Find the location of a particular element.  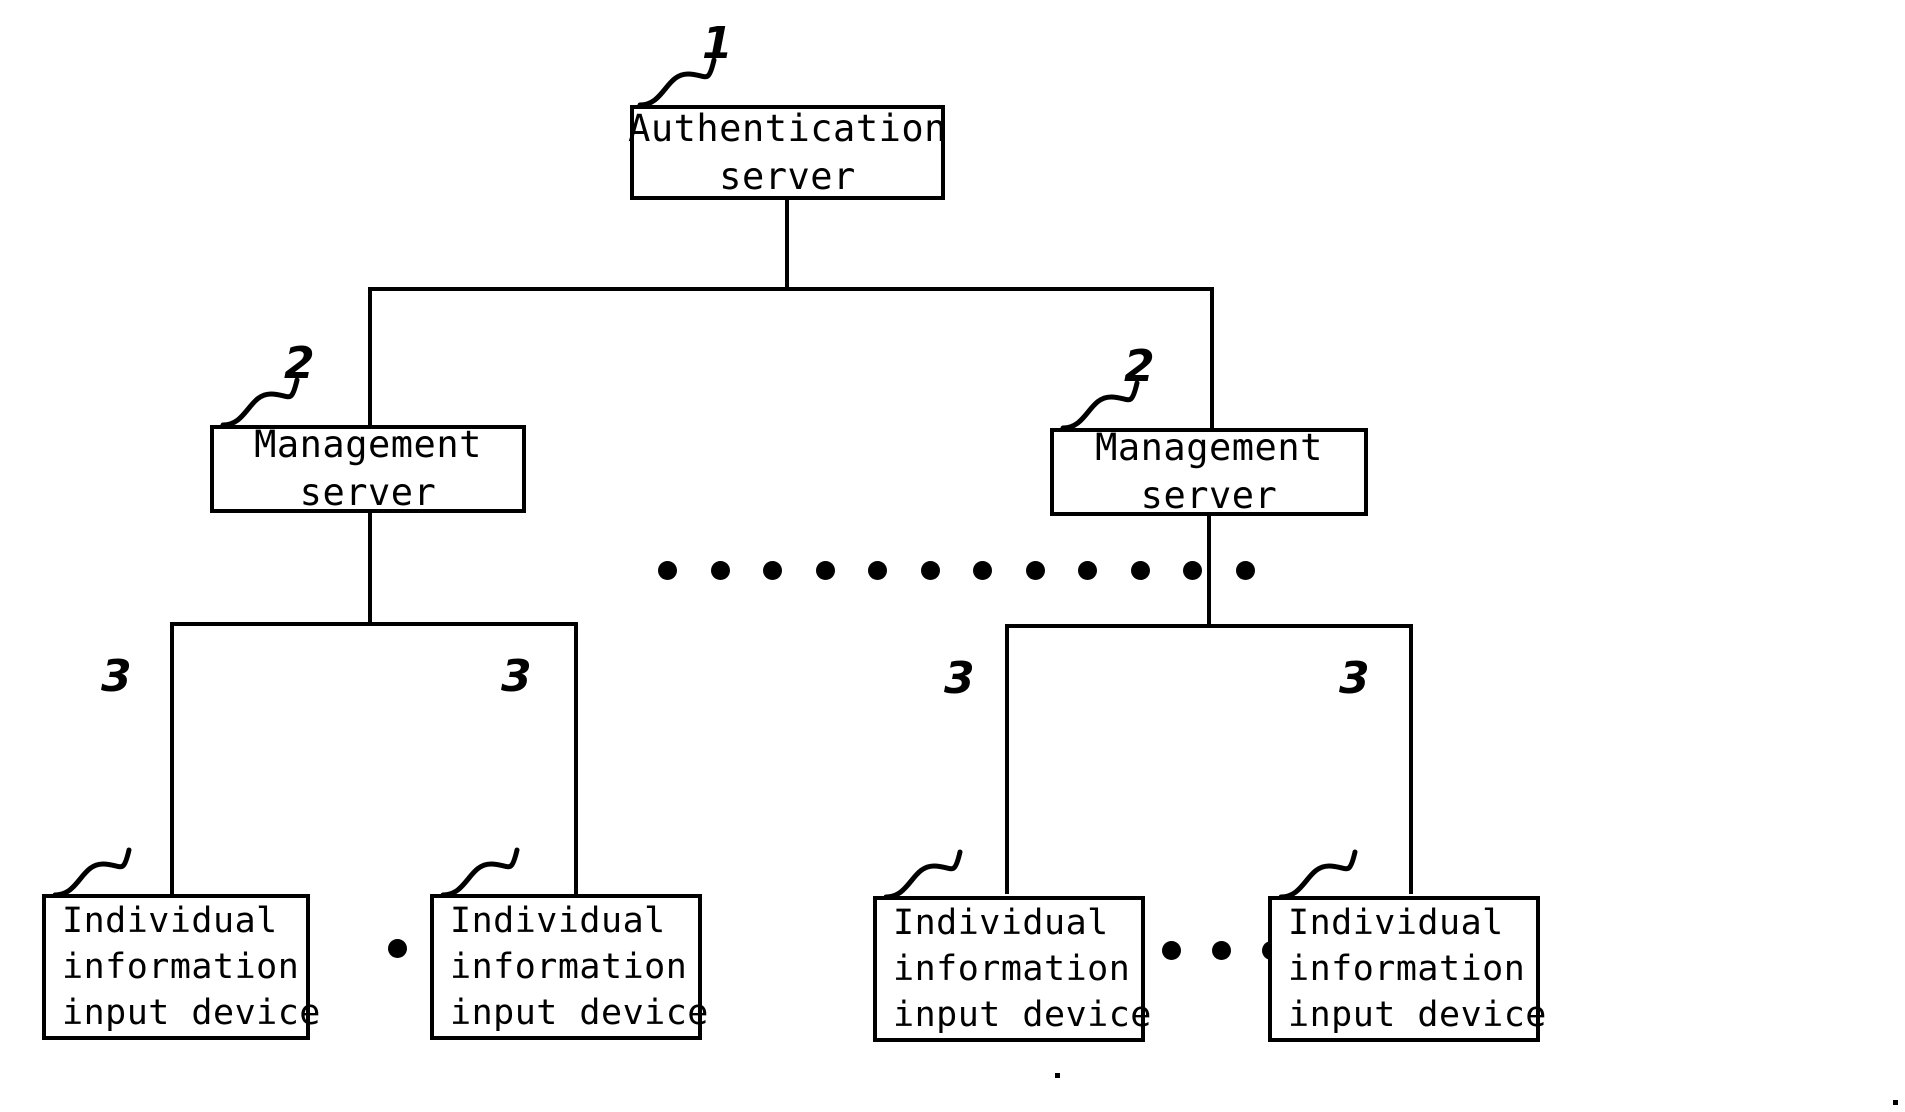

ref-number-3-device-1: 3 is located at coordinates (116, 676).